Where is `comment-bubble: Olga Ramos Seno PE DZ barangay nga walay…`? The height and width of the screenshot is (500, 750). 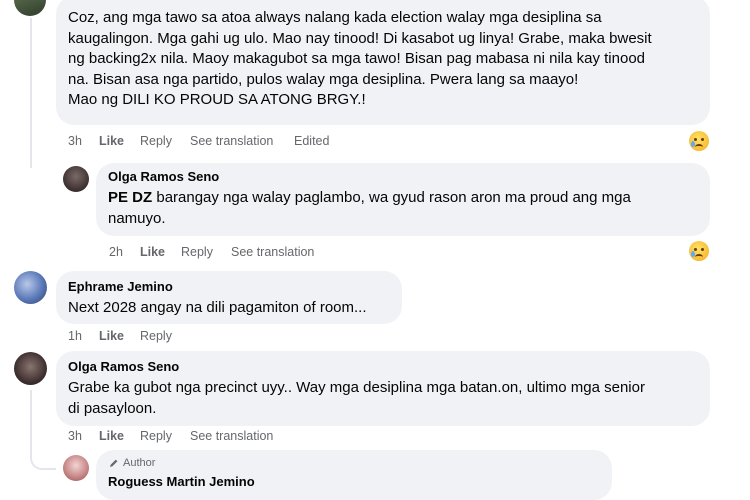
comment-bubble: Olga Ramos Seno PE DZ barangay nga walay… is located at coordinates (403, 199).